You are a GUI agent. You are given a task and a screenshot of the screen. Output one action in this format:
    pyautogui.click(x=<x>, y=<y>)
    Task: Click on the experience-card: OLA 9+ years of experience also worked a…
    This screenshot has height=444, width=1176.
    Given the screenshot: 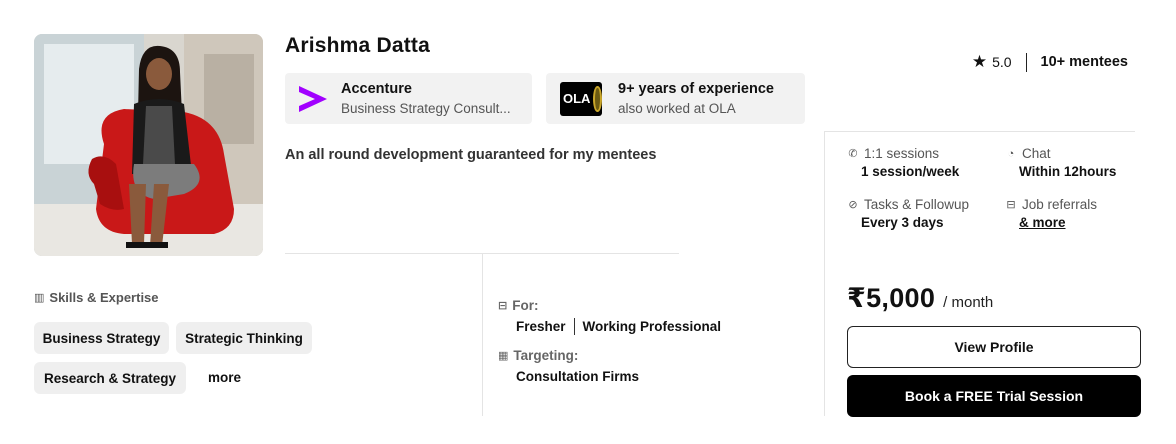 What is the action you would take?
    pyautogui.click(x=675, y=98)
    